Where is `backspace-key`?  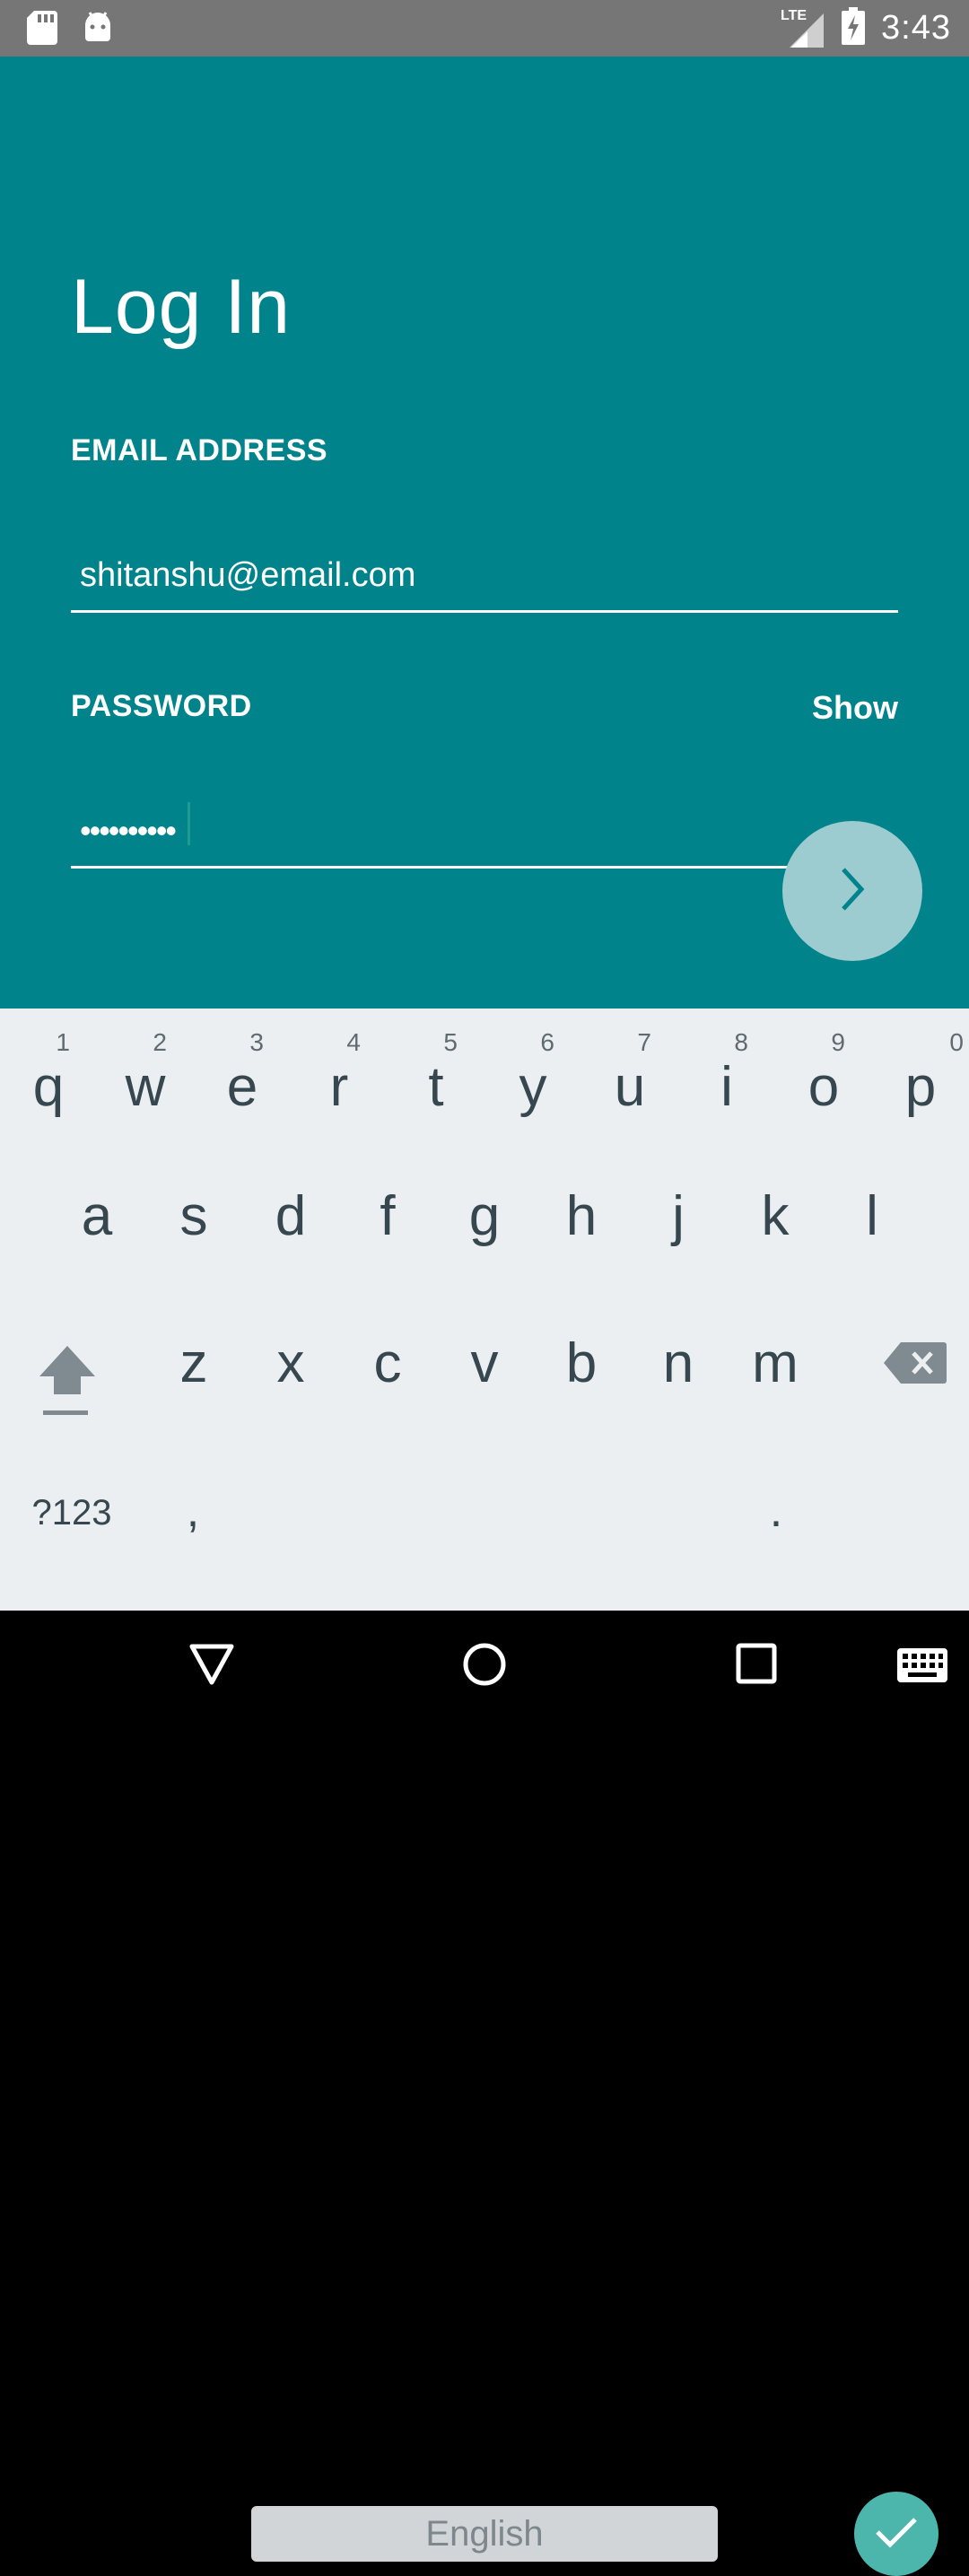 backspace-key is located at coordinates (915, 1381).